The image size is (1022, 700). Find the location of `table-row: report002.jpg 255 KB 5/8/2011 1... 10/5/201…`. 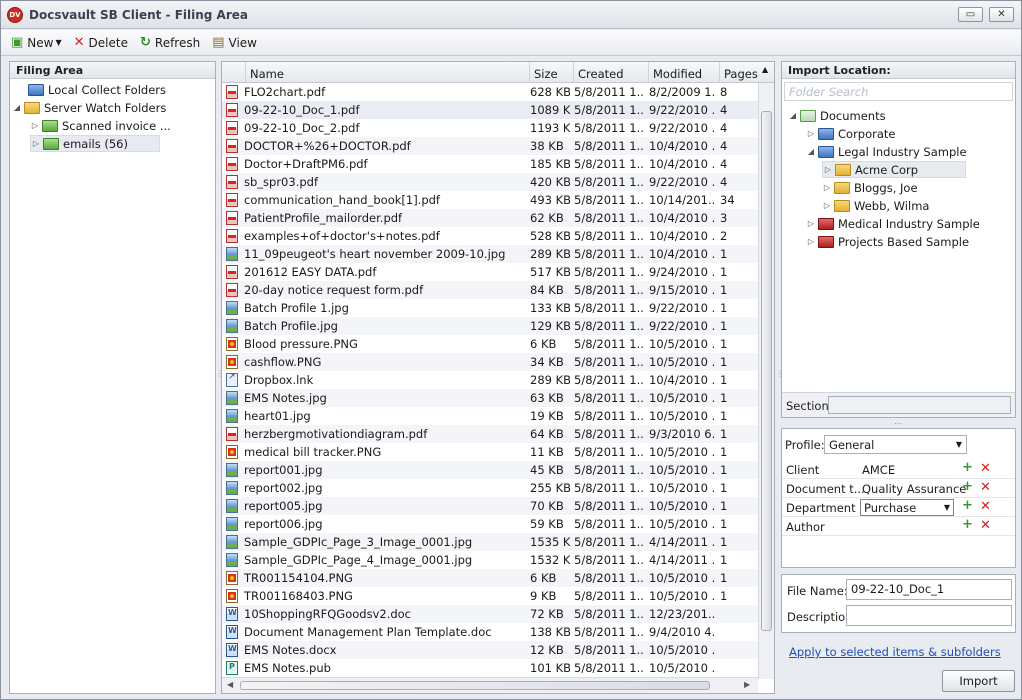

table-row: report002.jpg 255 KB 5/8/2011 1... 10/5/201… is located at coordinates (490, 488).